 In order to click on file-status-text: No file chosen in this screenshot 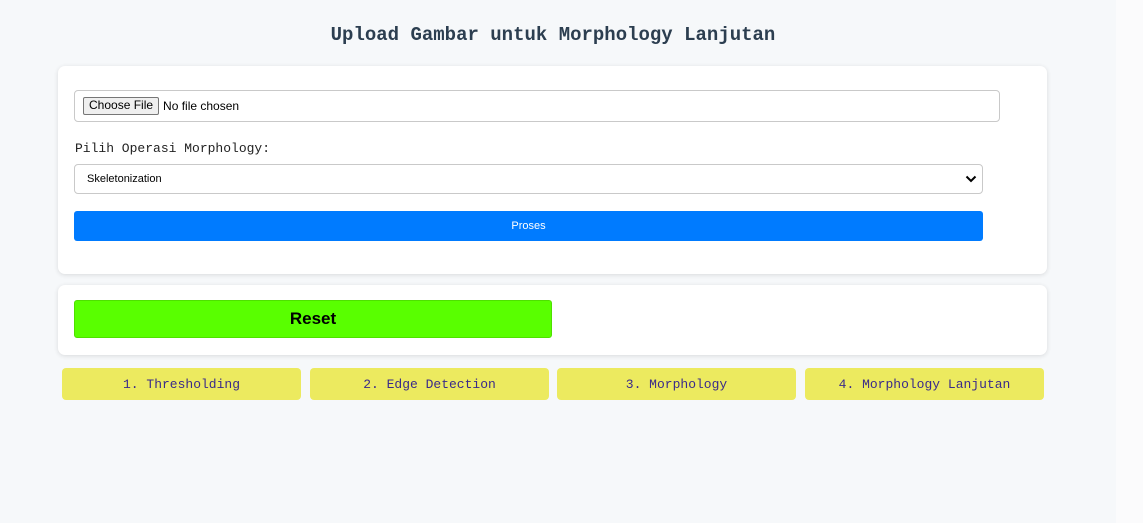, I will do `click(201, 106)`.